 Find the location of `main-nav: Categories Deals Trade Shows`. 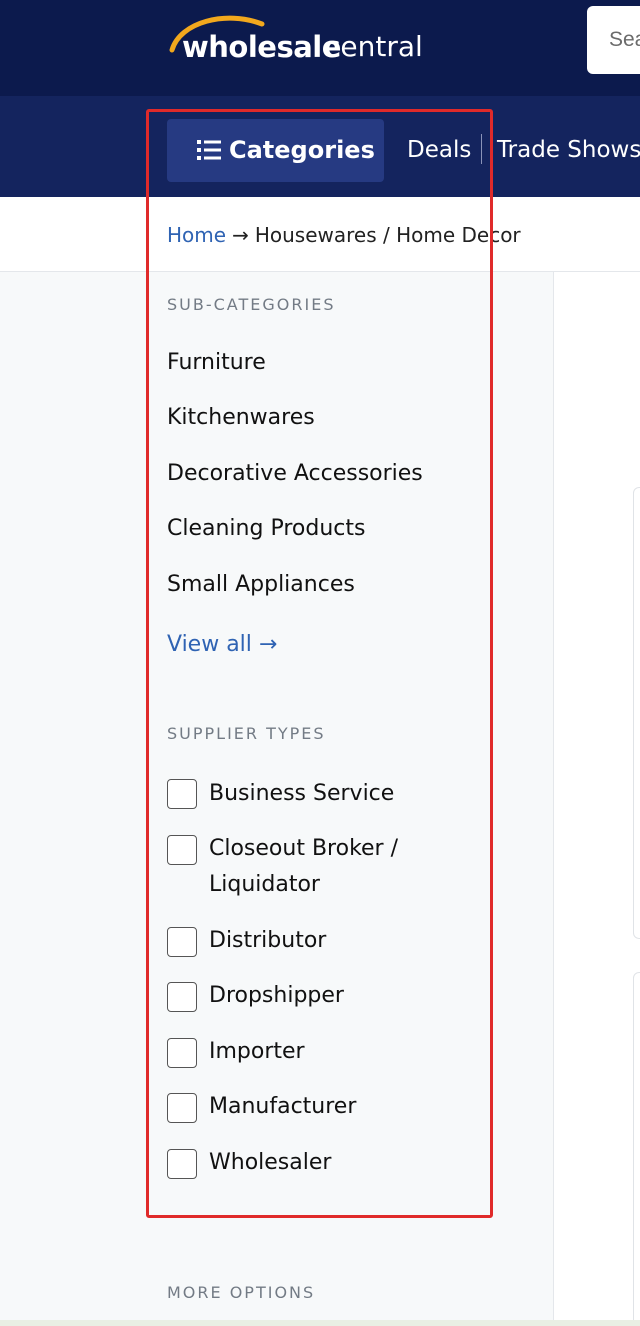

main-nav: Categories Deals Trade Shows is located at coordinates (320, 146).